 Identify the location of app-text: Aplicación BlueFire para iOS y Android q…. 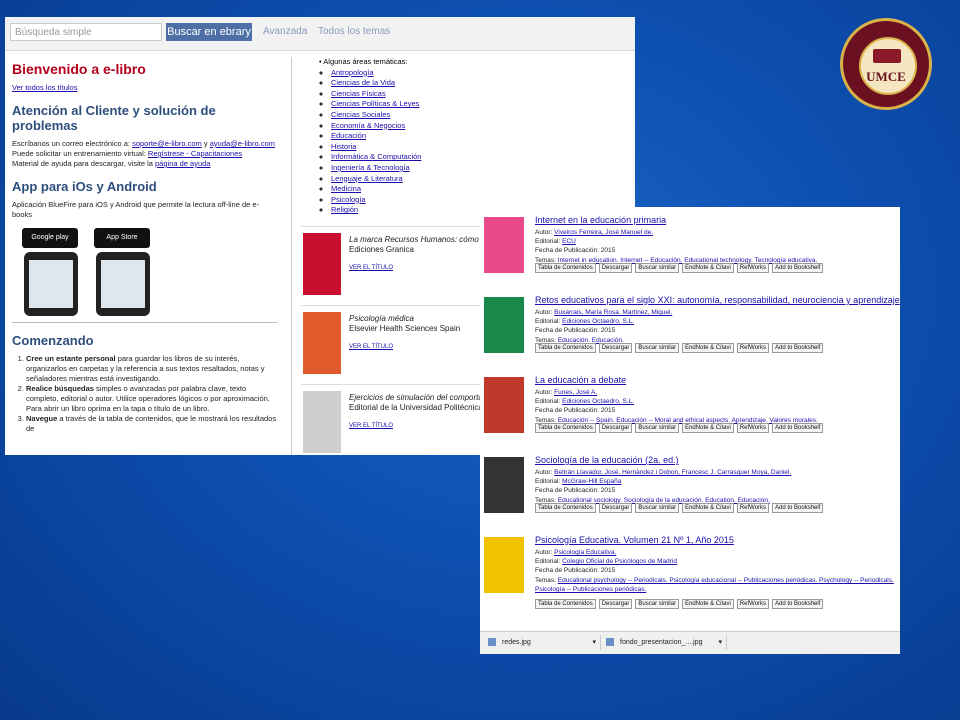
(136, 209).